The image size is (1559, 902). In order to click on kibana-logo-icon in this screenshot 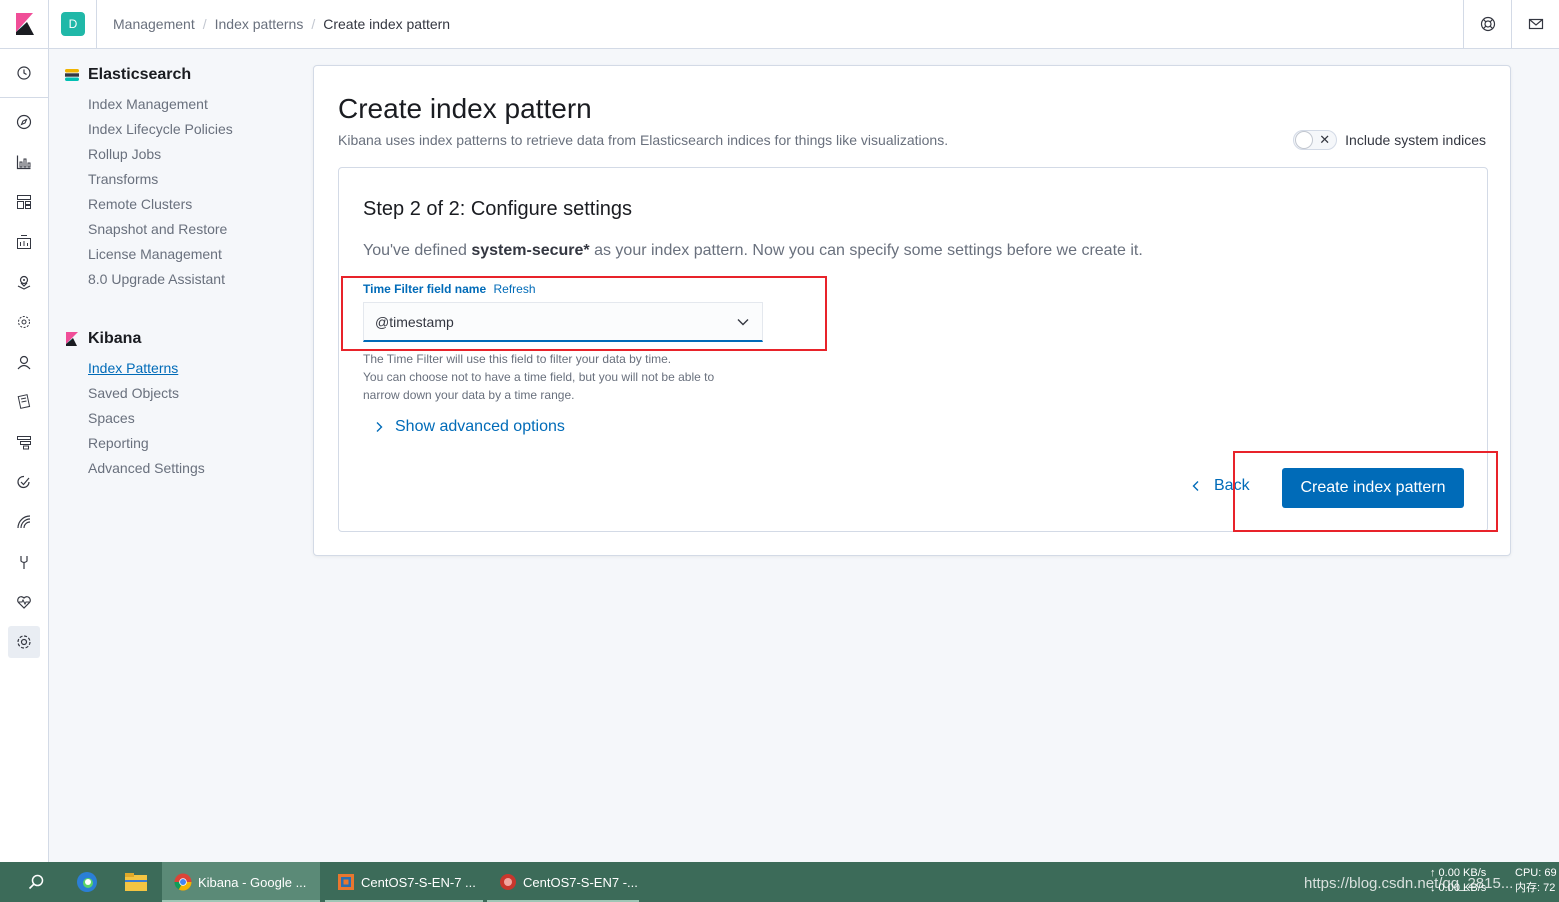, I will do `click(25, 24)`.